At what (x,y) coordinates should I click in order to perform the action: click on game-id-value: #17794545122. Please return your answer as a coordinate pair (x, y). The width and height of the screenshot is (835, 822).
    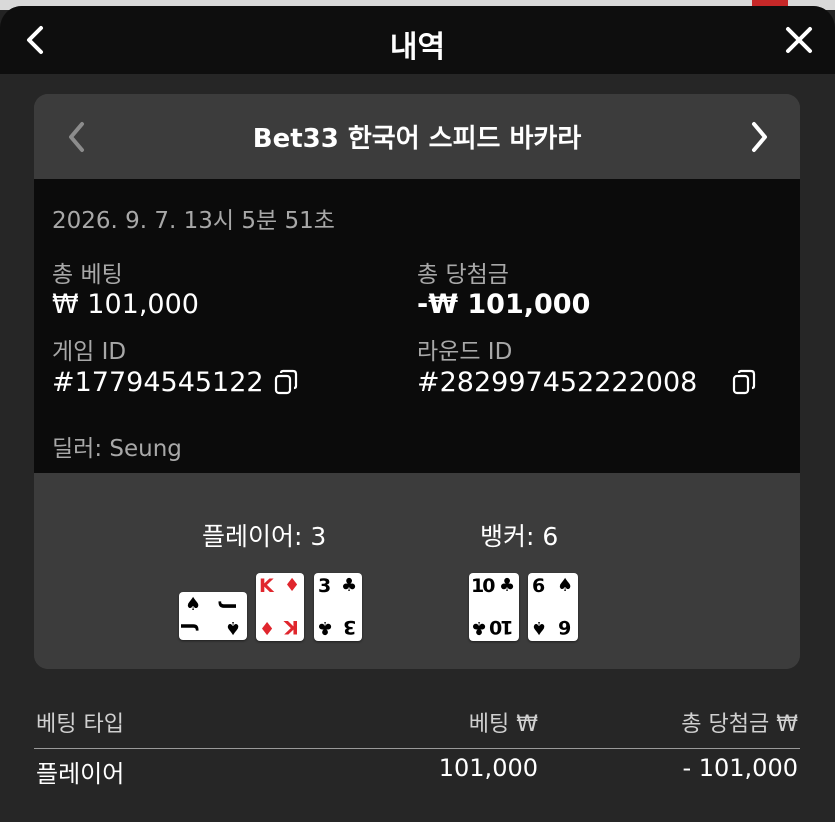
    Looking at the image, I should click on (158, 382).